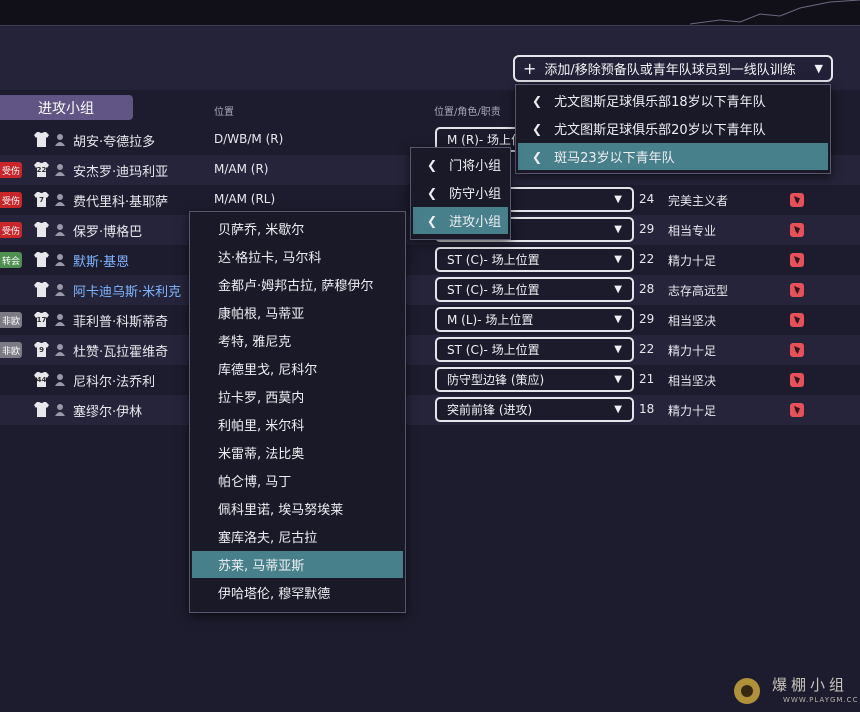 This screenshot has width=860, height=712. I want to click on player-name: 安杰罗·迪玛利亚, so click(120, 170).